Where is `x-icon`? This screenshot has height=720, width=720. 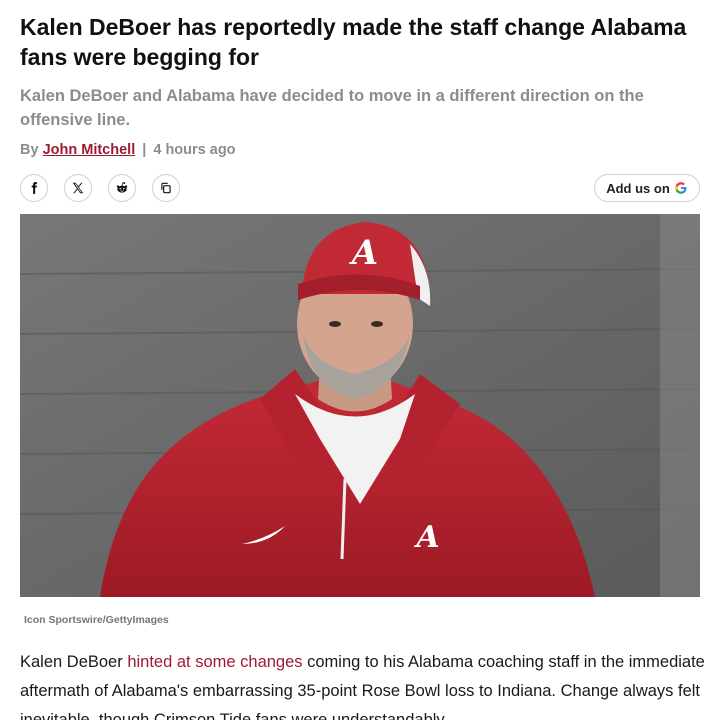
x-icon is located at coordinates (78, 188).